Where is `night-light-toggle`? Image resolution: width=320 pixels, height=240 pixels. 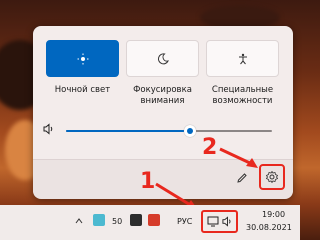 night-light-toggle is located at coordinates (82, 58).